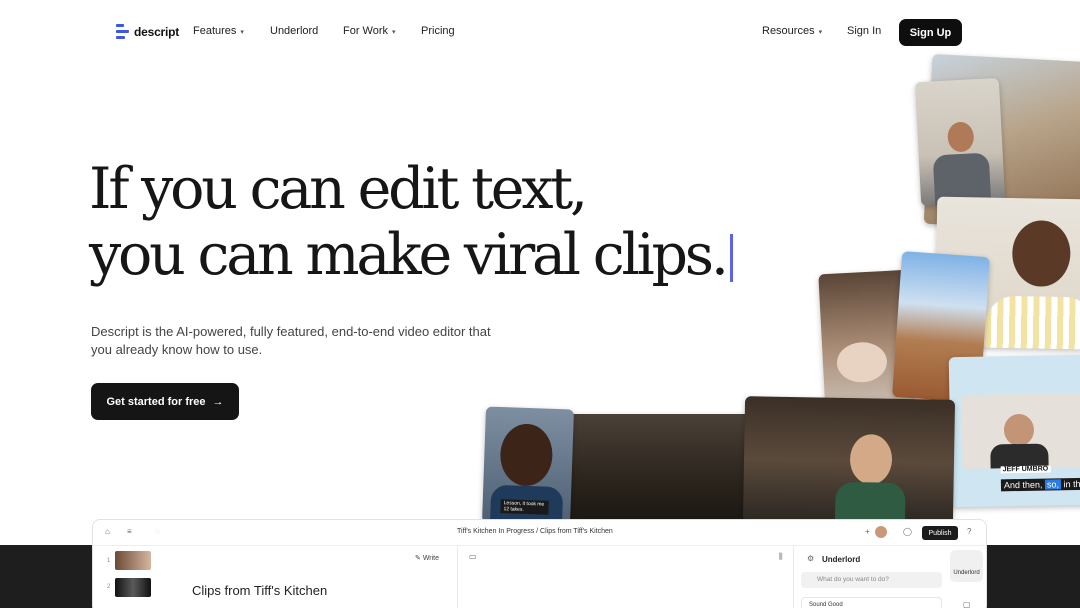  I want to click on nav-features: Features ▾, so click(218, 31).